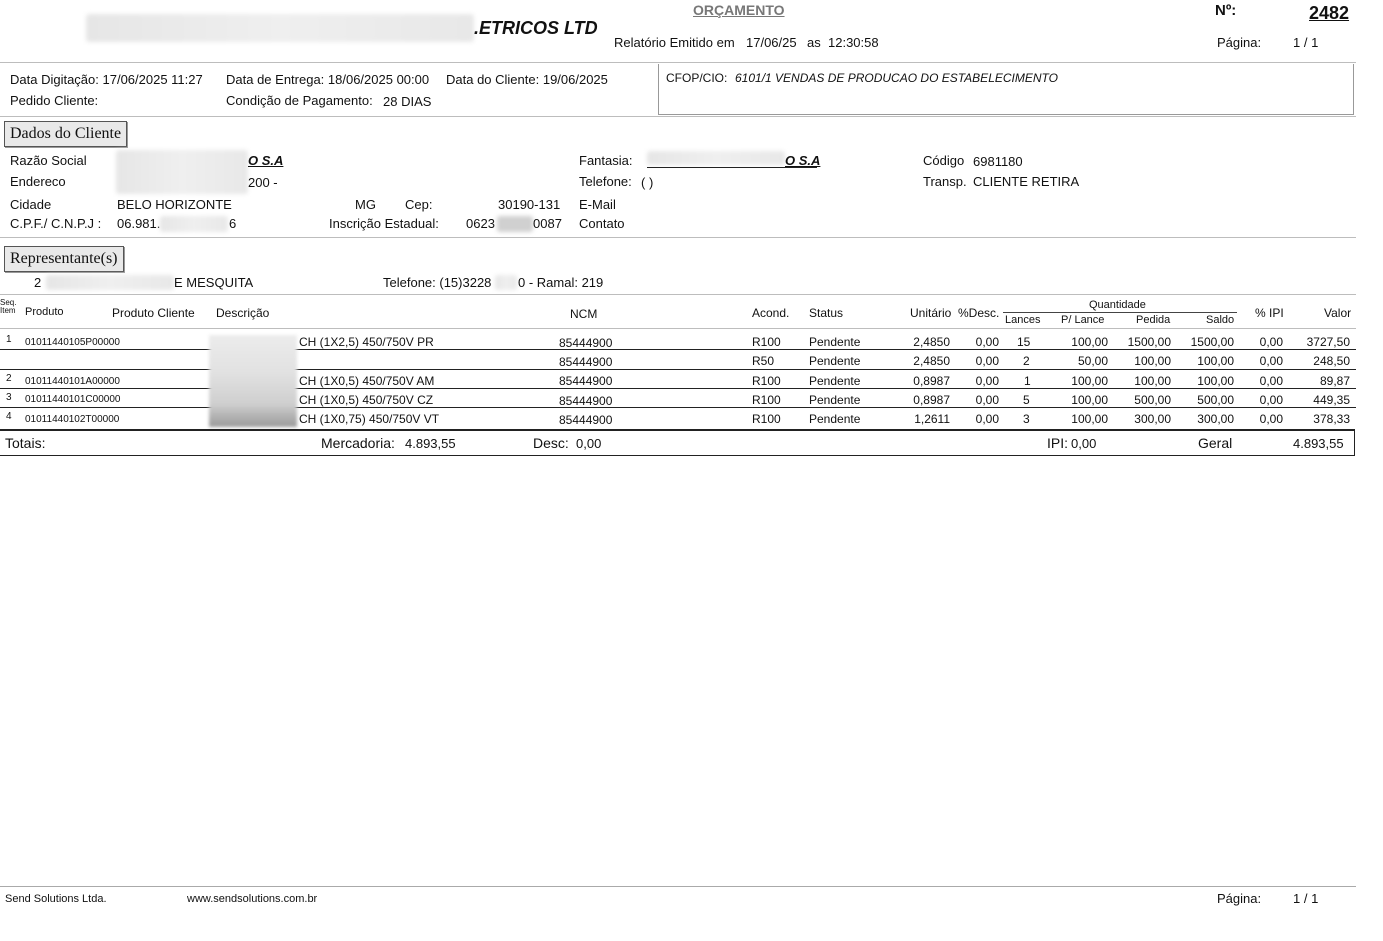 The width and height of the screenshot is (1383, 941). Describe the element at coordinates (998, 161) in the screenshot. I see `codigo-value: 6981180` at that location.